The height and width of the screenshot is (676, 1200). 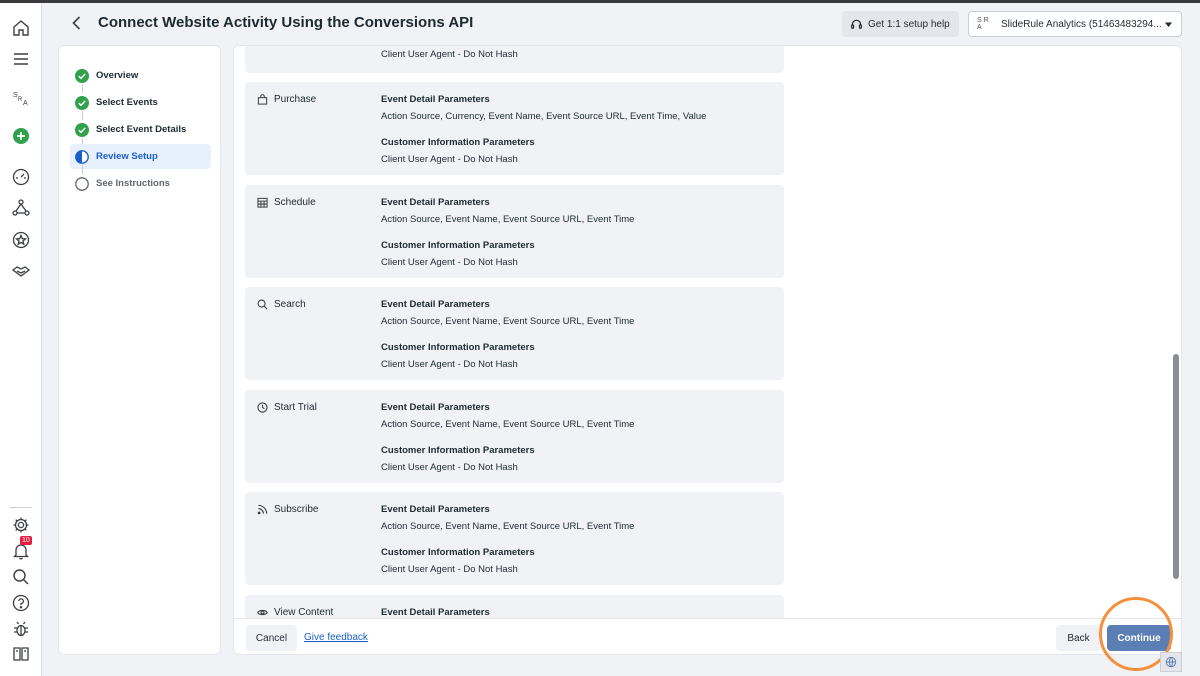 I want to click on menu-icon, so click(x=21, y=59).